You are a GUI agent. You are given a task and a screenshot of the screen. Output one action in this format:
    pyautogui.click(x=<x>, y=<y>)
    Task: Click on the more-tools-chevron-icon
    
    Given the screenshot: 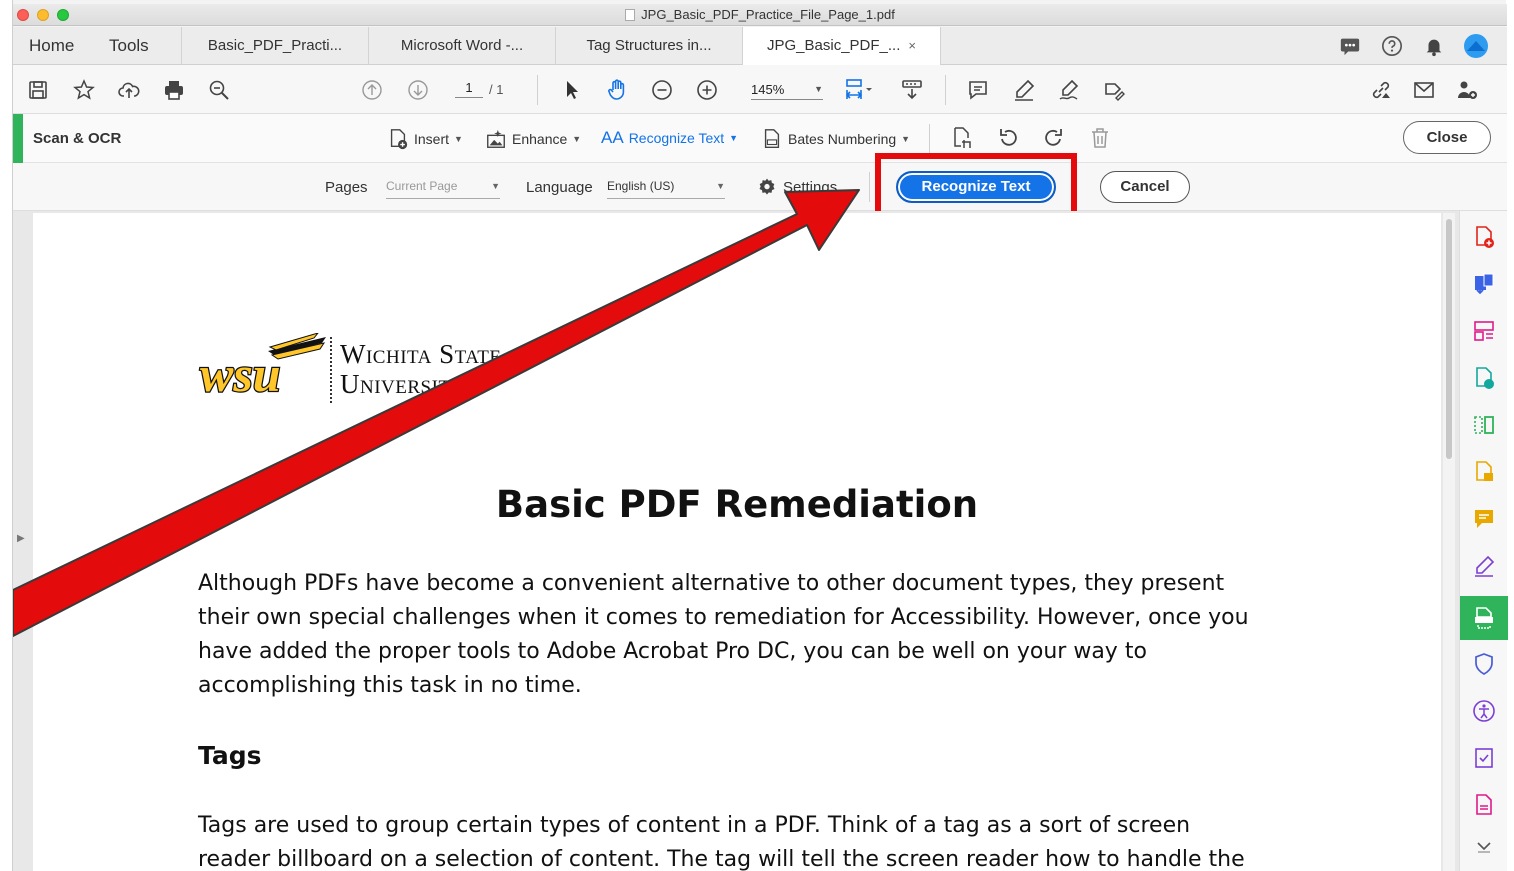 What is the action you would take?
    pyautogui.click(x=1484, y=847)
    